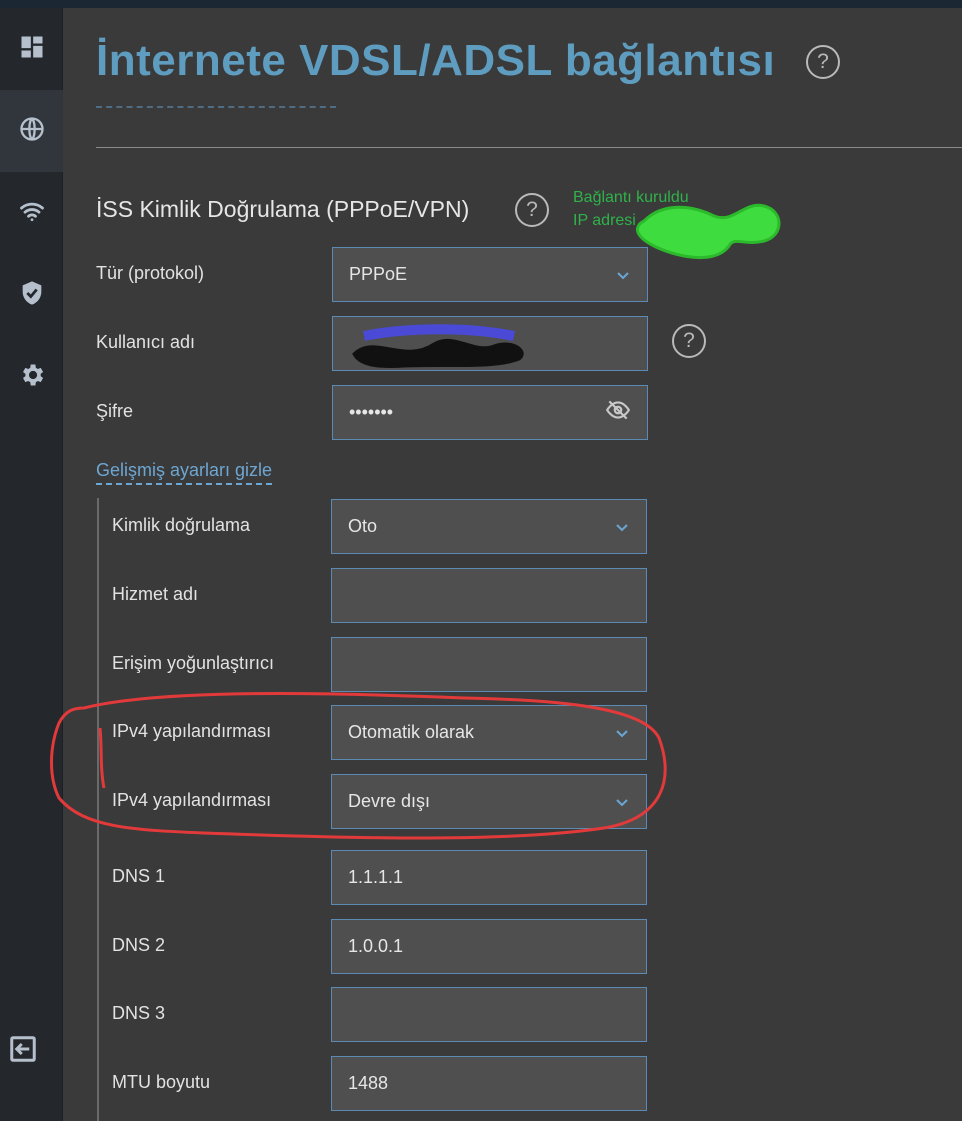 The height and width of the screenshot is (1121, 962). I want to click on protocol-label: Tür (protokol), so click(150, 273).